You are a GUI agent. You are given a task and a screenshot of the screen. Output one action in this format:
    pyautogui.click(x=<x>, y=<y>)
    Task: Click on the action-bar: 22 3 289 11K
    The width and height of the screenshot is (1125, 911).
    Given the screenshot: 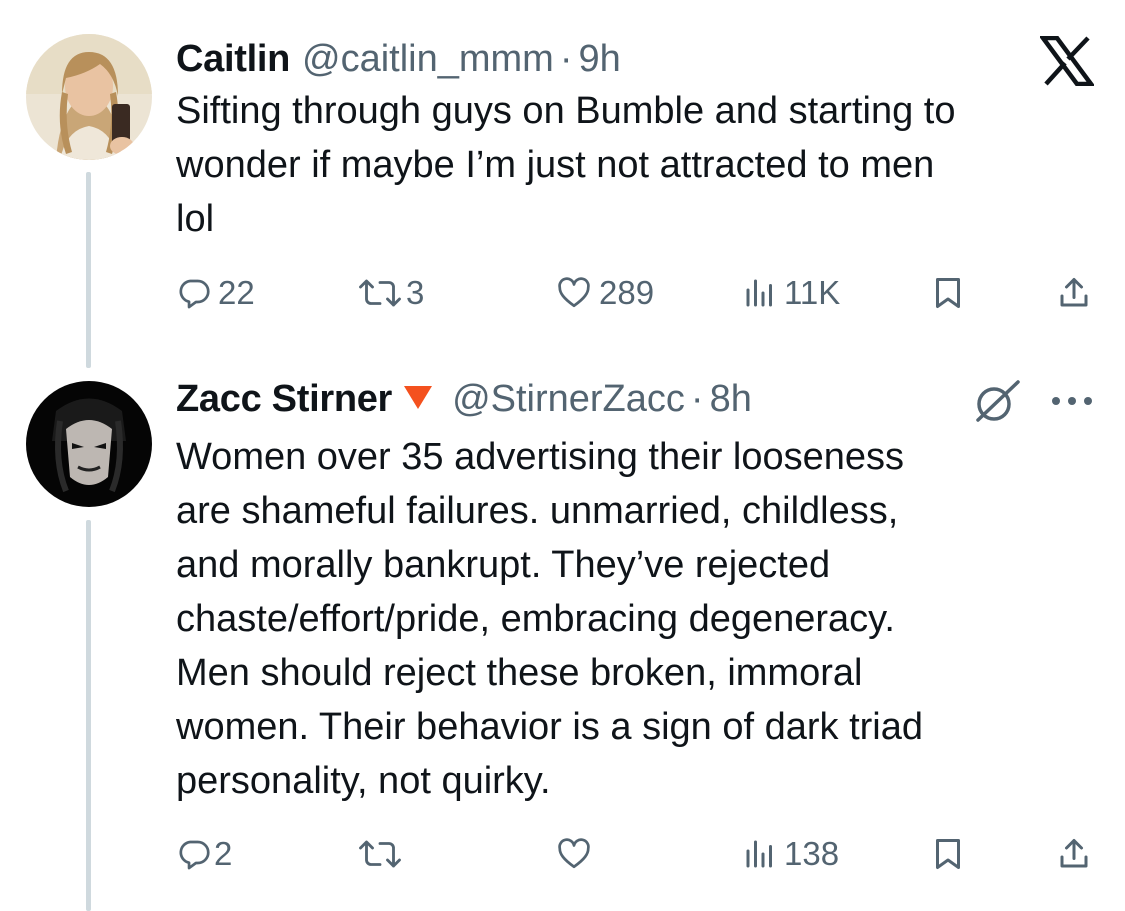 What is the action you would take?
    pyautogui.click(x=562, y=293)
    